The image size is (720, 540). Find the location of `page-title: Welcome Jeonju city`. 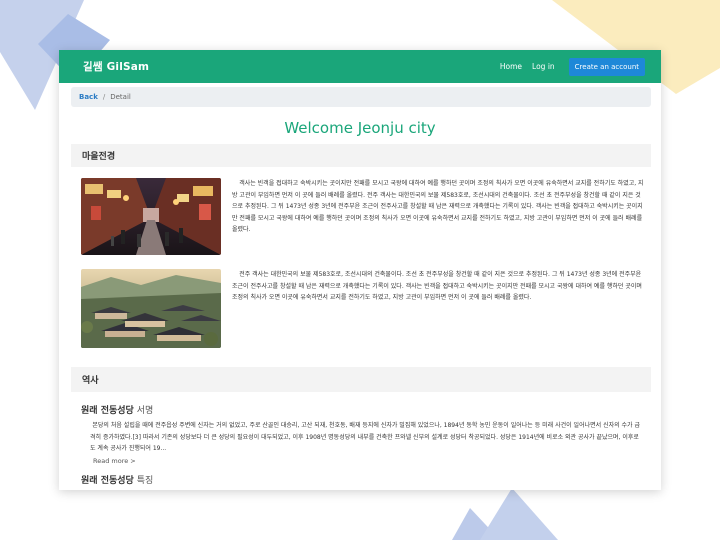

page-title: Welcome Jeonju city is located at coordinates (360, 128).